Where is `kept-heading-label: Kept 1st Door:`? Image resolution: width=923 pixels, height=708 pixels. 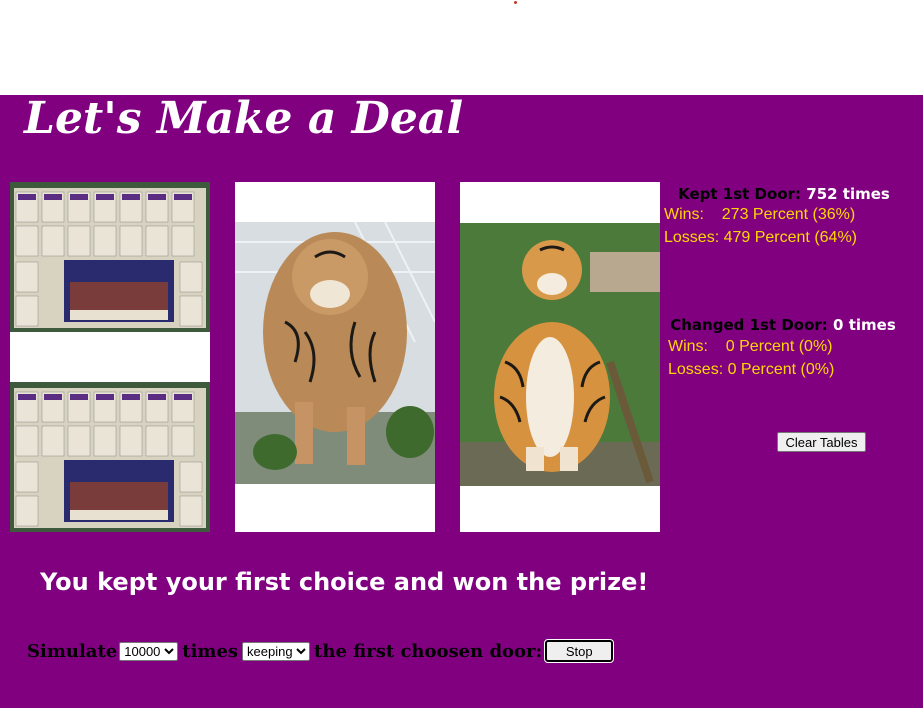 kept-heading-label: Kept 1st Door: is located at coordinates (740, 194).